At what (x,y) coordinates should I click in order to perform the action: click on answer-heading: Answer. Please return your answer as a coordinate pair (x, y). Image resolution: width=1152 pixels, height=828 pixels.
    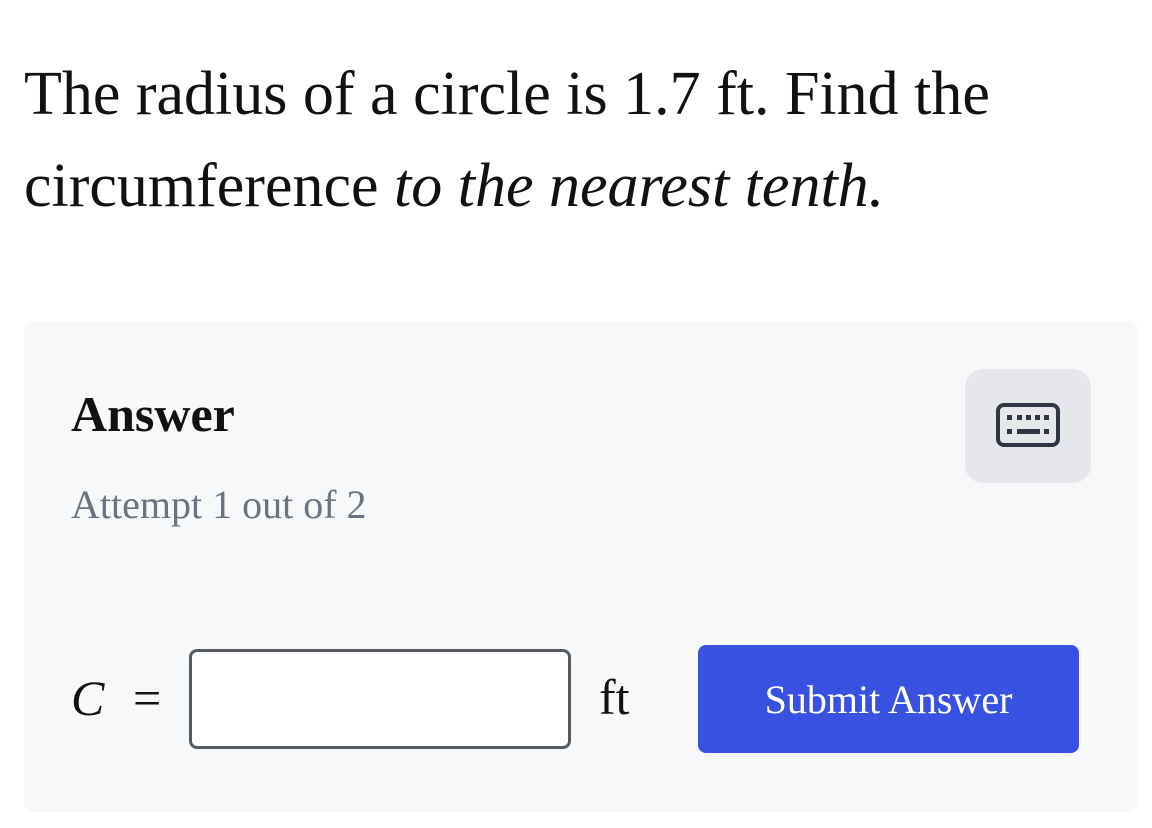
    Looking at the image, I should click on (153, 414).